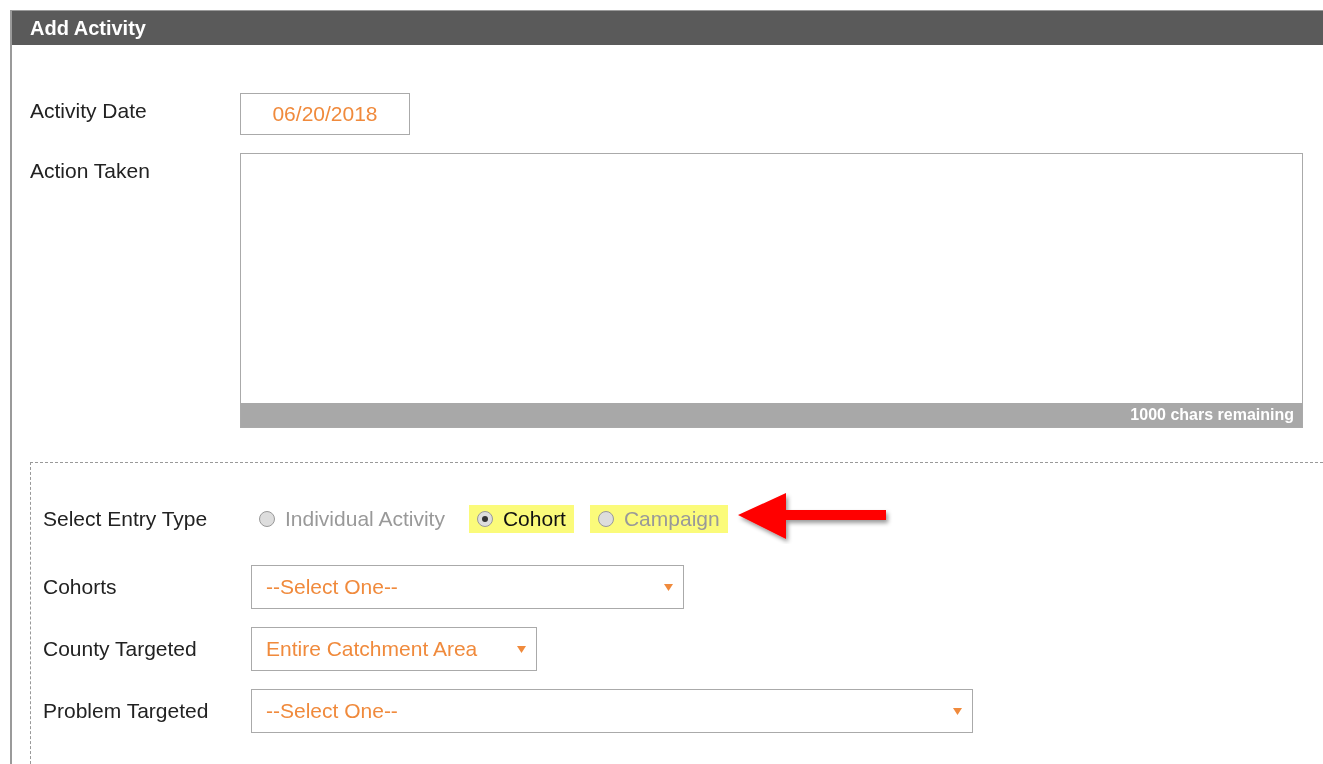 The image size is (1323, 764). Describe the element at coordinates (394, 649) in the screenshot. I see `dropdown: Entire Catchment Area` at that location.